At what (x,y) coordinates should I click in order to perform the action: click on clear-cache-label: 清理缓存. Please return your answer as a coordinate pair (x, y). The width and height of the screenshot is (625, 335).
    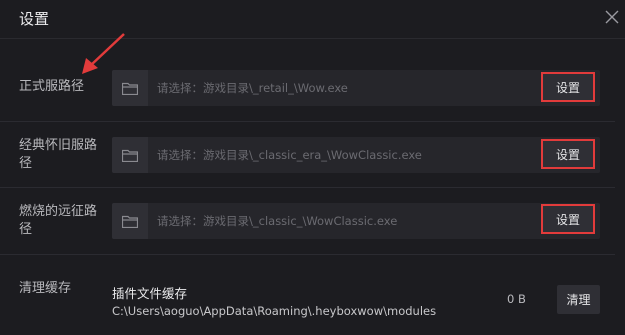
    Looking at the image, I should click on (45, 288).